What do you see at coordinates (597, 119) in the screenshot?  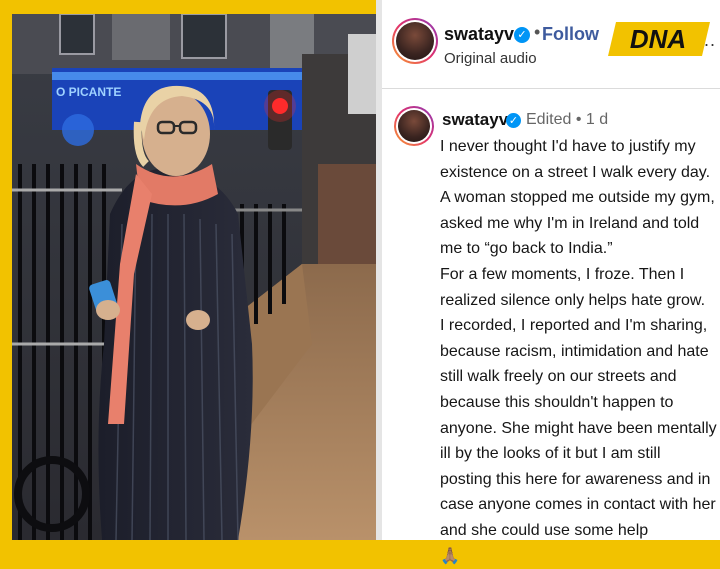 I see `post-time: 1 d` at bounding box center [597, 119].